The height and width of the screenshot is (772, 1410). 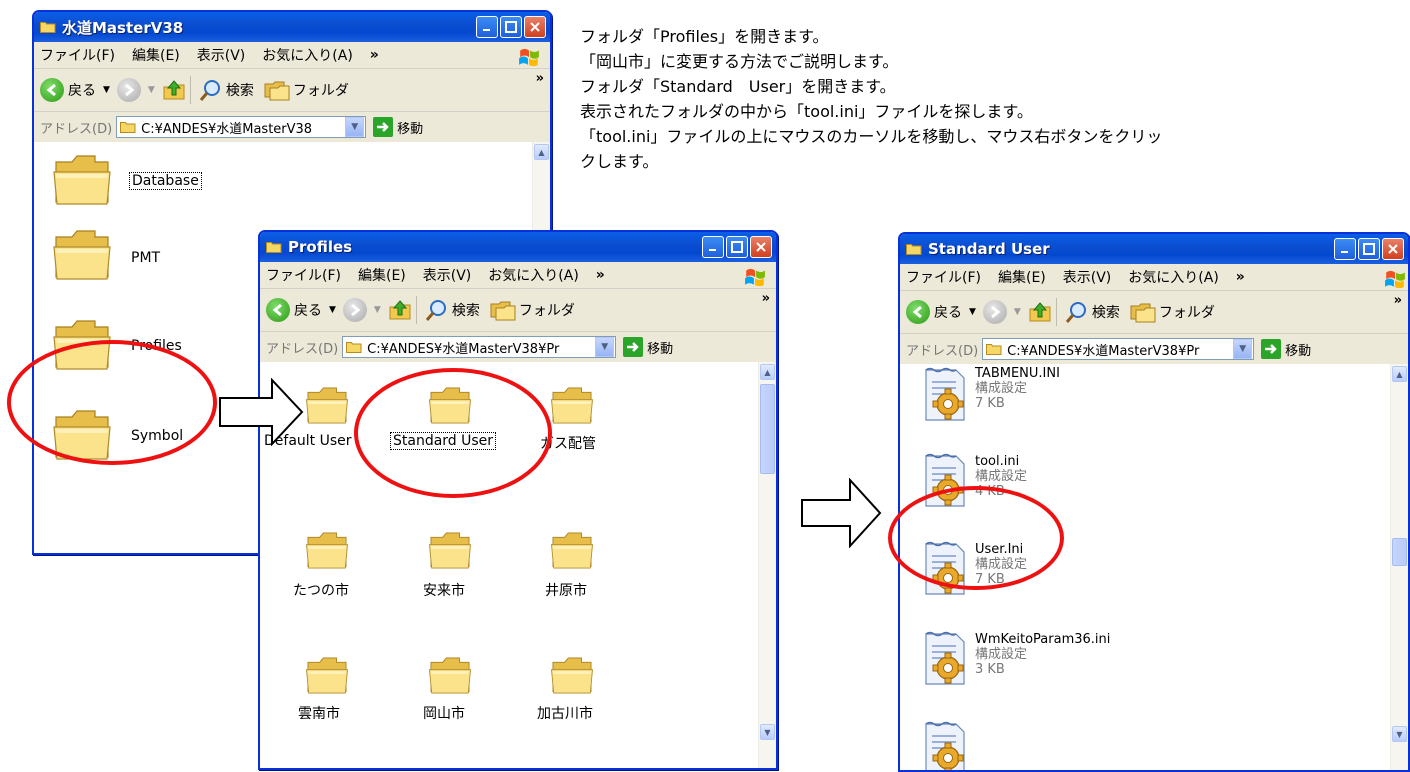 I want to click on folder-label-kakogawa: 加古川市, so click(x=565, y=713).